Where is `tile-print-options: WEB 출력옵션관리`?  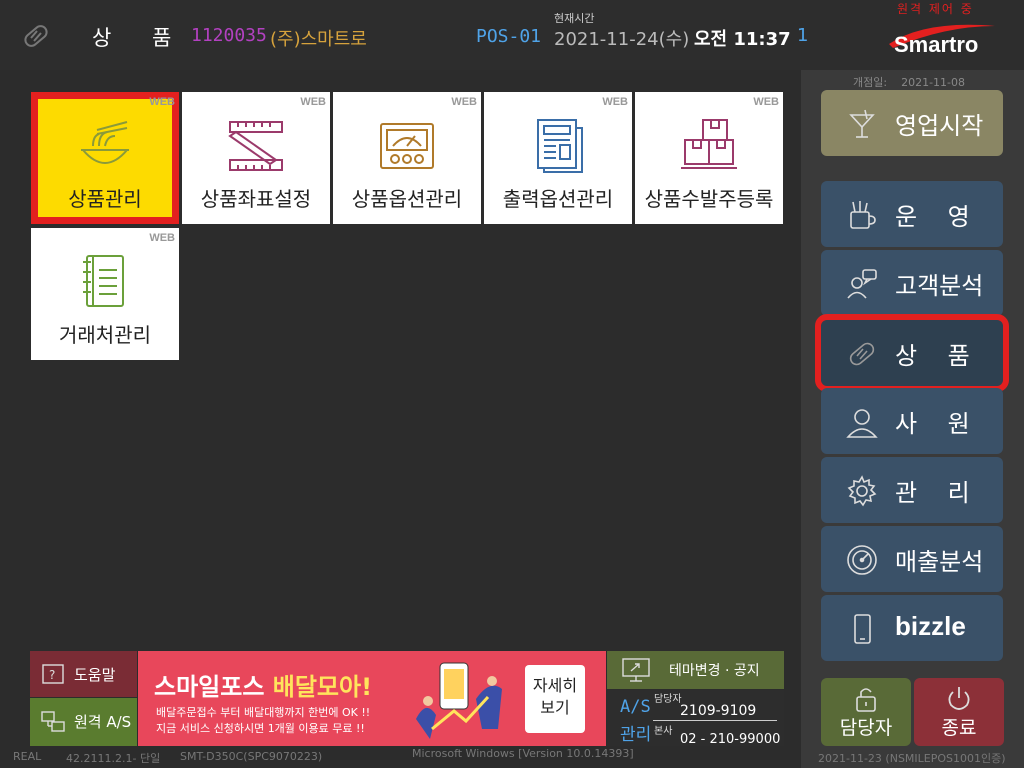
tile-print-options: WEB 출력옵션관리 is located at coordinates (558, 158).